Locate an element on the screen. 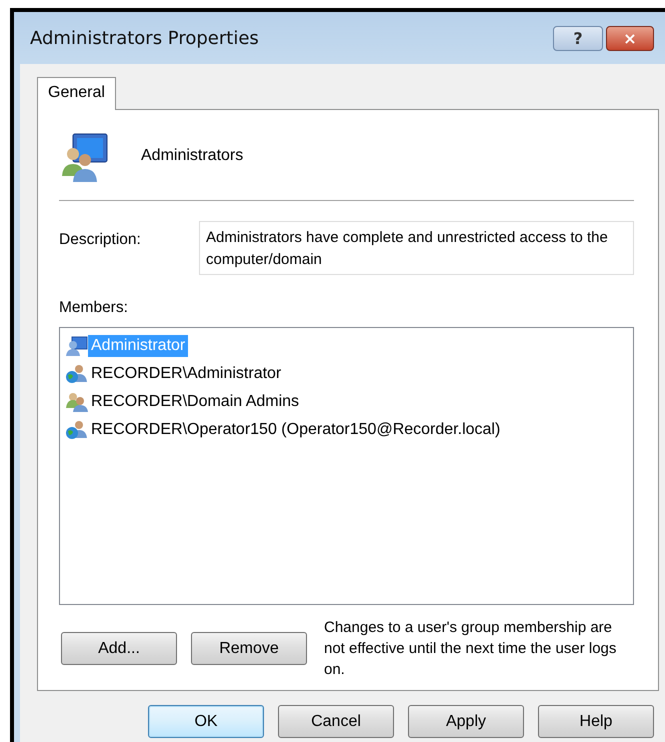 This screenshot has height=742, width=665. dialog-button: Apply is located at coordinates (466, 721).